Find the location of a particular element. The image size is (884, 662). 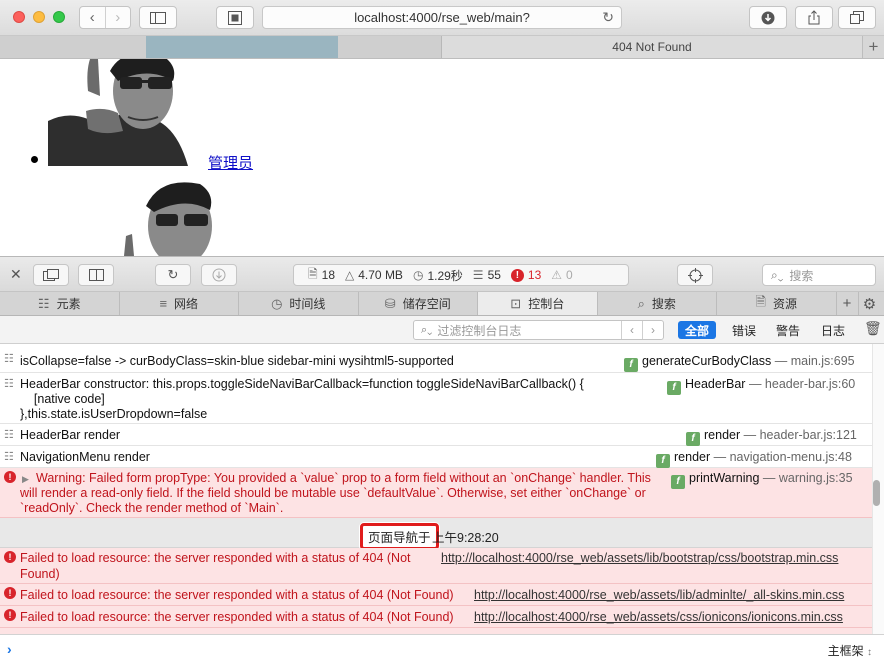

tab-overview-button is located at coordinates (857, 17).